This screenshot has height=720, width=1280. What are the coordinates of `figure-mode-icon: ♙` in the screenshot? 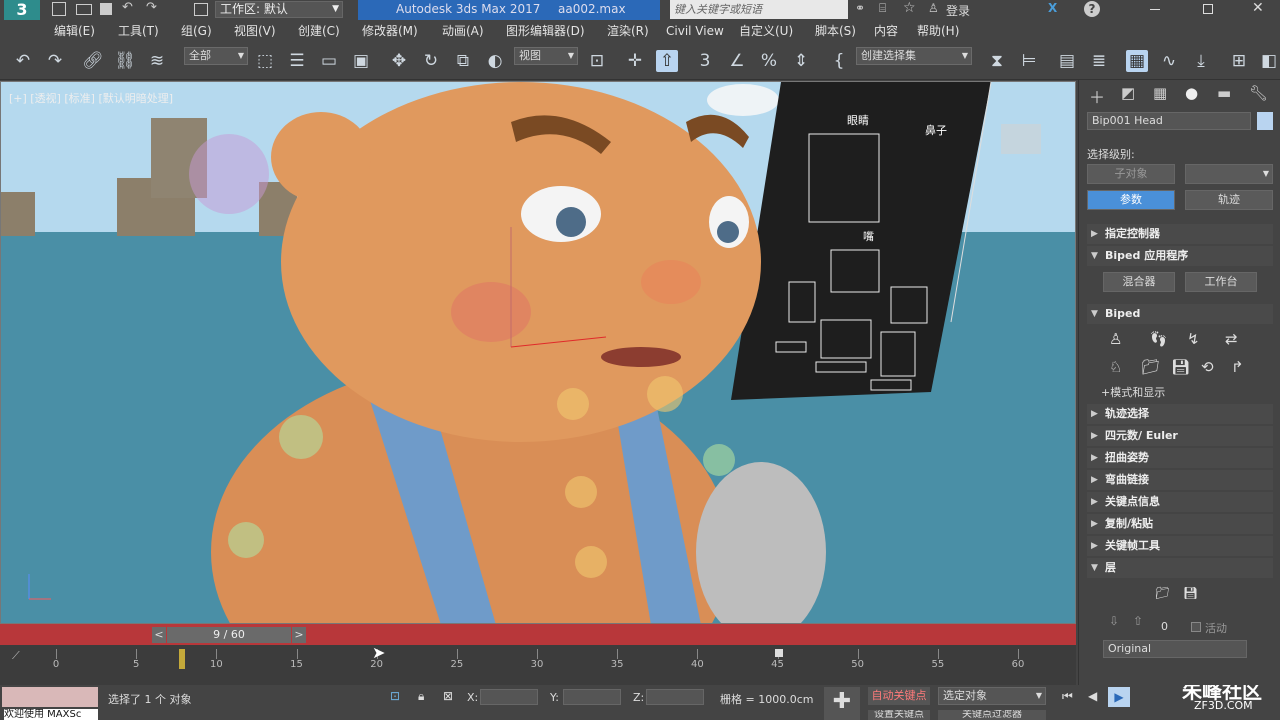 It's located at (1115, 339).